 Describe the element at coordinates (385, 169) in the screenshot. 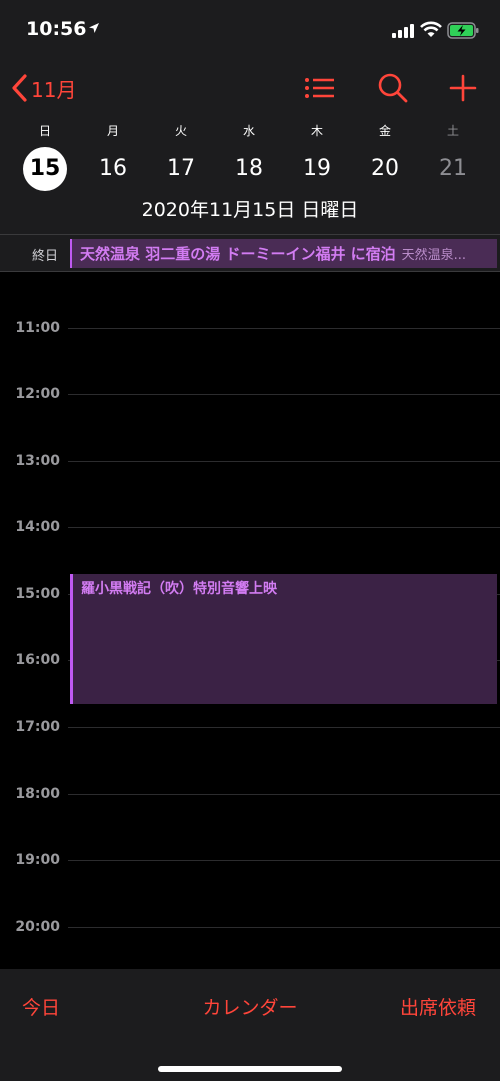

I see `date-20: 20` at that location.